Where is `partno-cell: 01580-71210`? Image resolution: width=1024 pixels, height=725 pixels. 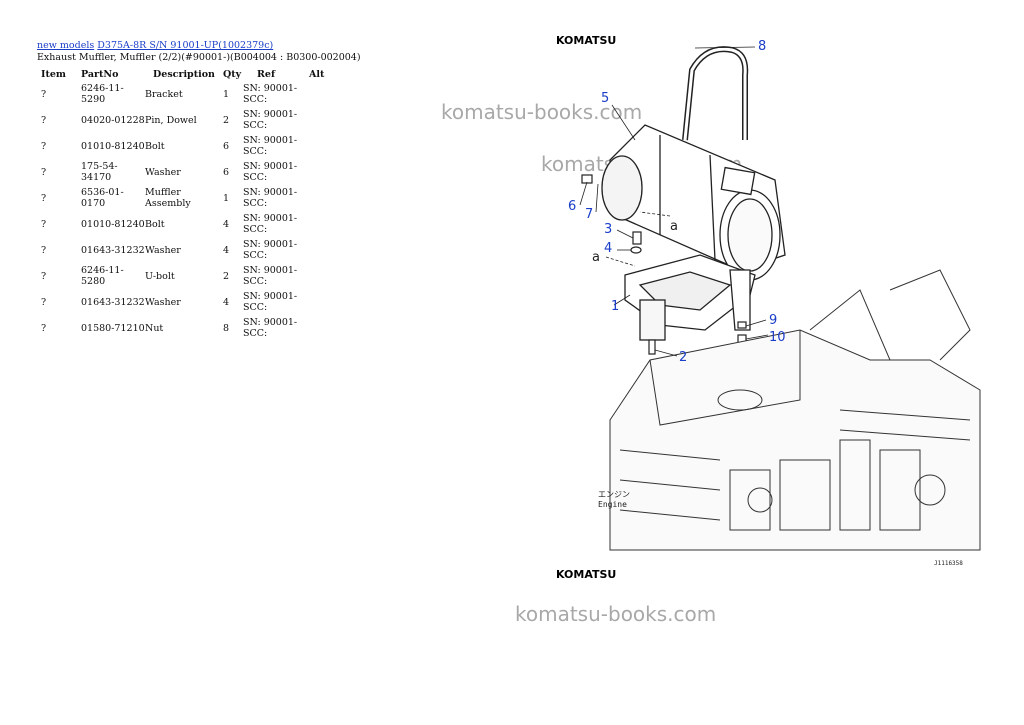
partno-cell: 01580-71210 is located at coordinates (113, 328).